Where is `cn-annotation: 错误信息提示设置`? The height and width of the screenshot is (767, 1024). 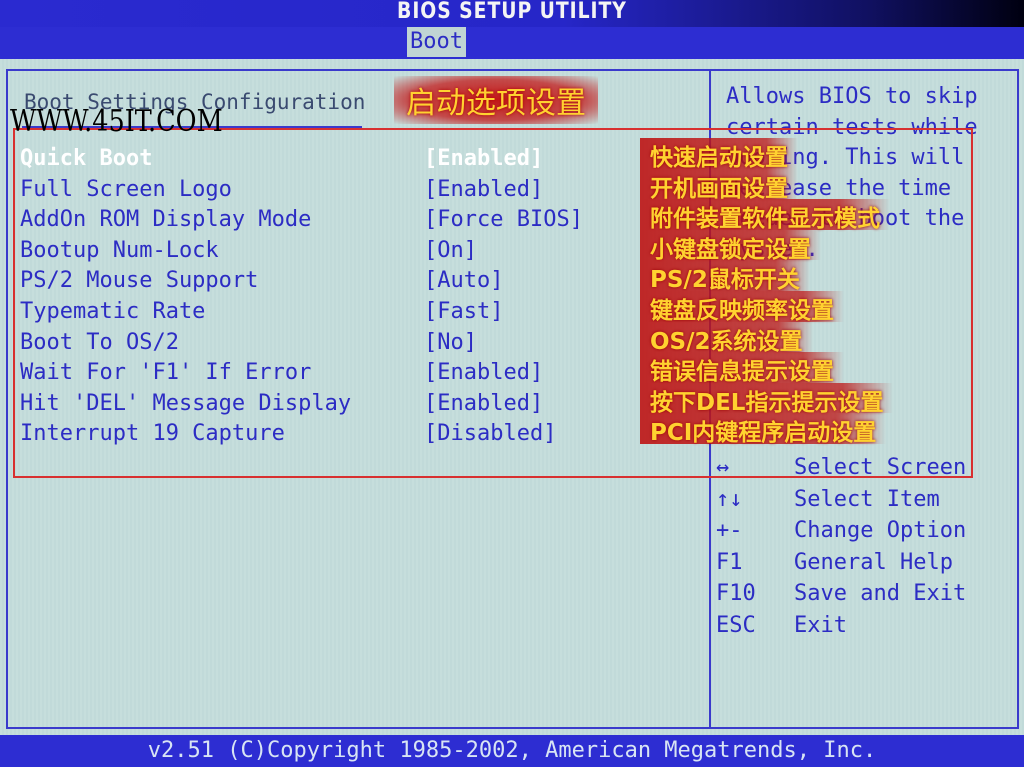 cn-annotation: 错误信息提示设置 is located at coordinates (742, 368).